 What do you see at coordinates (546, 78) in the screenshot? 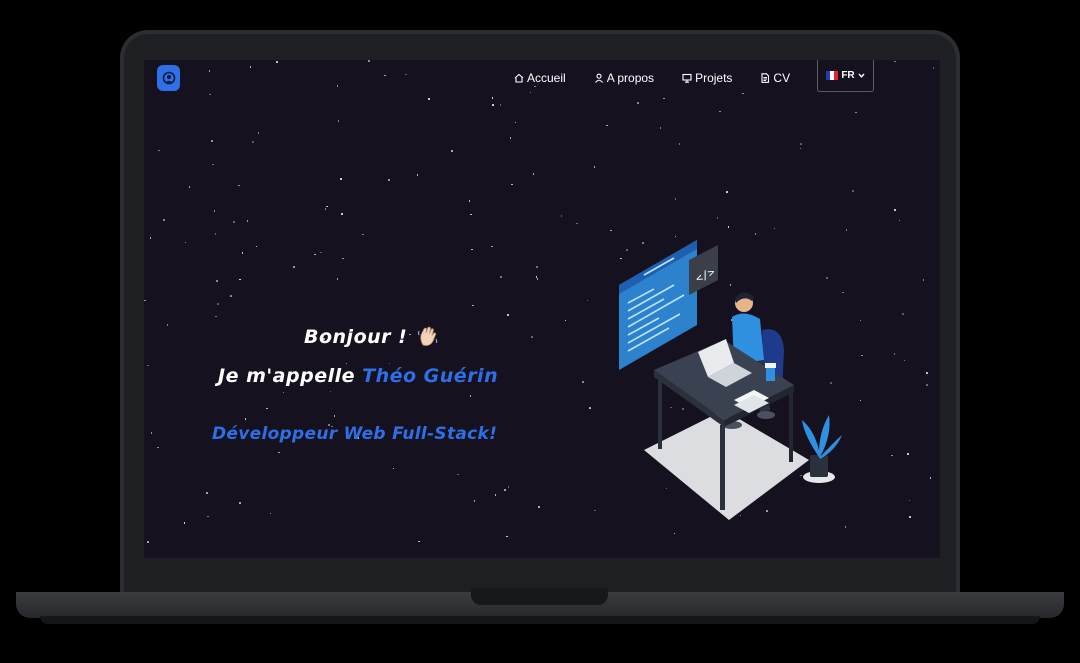
I see `nav-item-label: Accueil` at bounding box center [546, 78].